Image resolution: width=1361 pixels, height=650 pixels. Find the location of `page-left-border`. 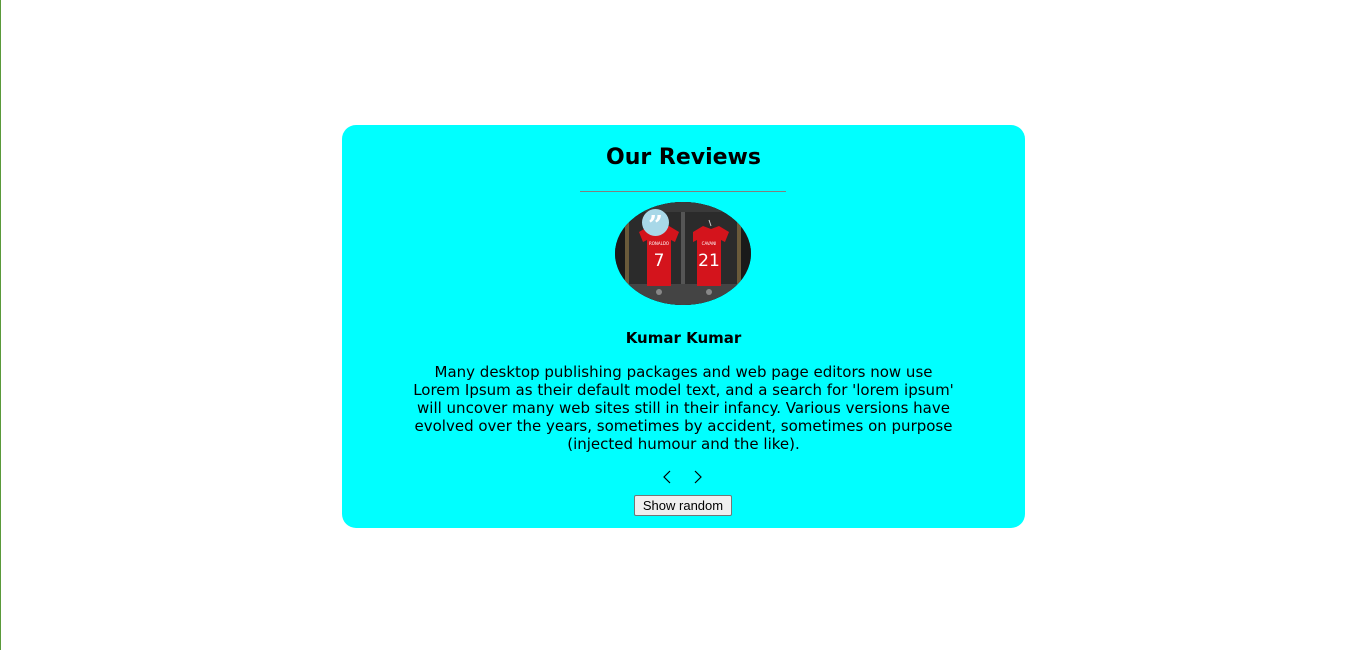

page-left-border is located at coordinates (0, 325).